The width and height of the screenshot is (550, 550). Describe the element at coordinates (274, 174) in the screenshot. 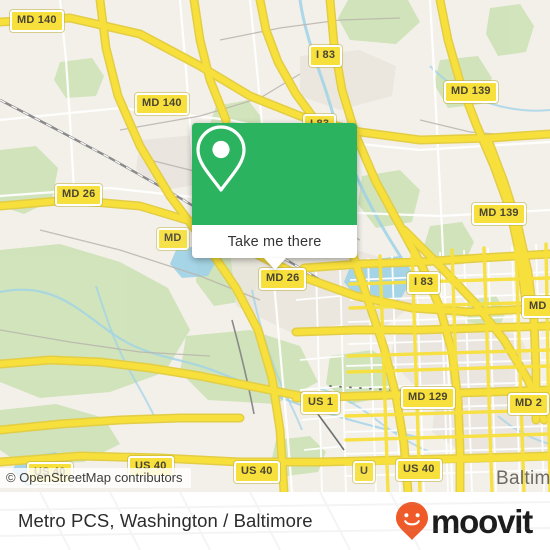

I see `popup-pin-area` at that location.